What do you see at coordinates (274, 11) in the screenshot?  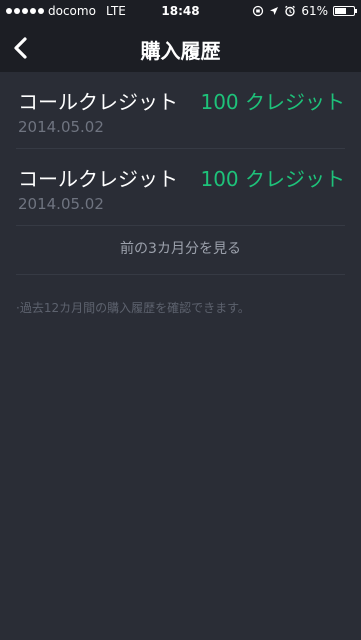 I see `location-arrow-icon` at bounding box center [274, 11].